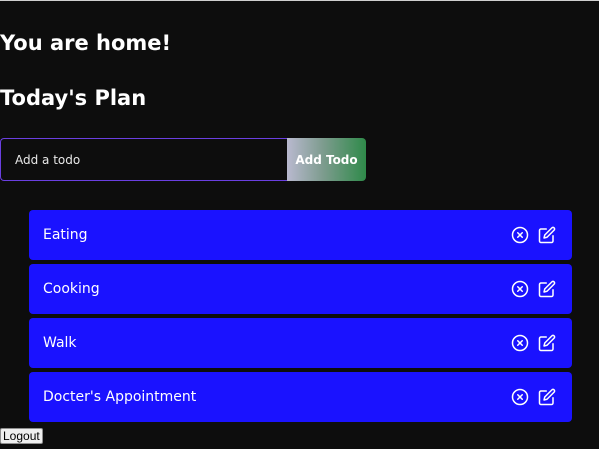 This screenshot has height=449, width=599. I want to click on add-todo-form: Add Todo, so click(183, 159).